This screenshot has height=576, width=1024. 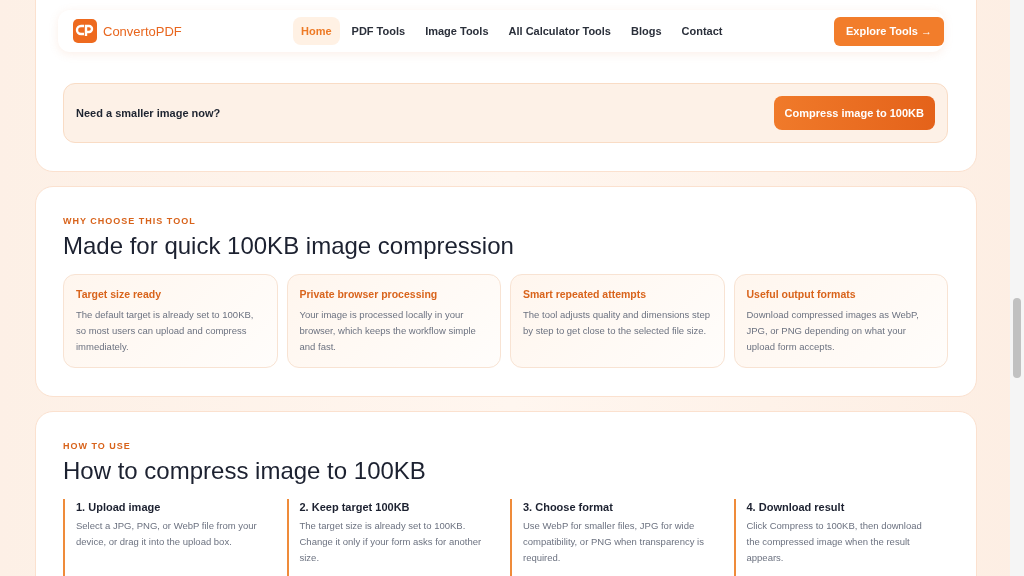 I want to click on step-text: The target size is already set to 100KB. Change it only if your form asks for another size., so click(x=391, y=542).